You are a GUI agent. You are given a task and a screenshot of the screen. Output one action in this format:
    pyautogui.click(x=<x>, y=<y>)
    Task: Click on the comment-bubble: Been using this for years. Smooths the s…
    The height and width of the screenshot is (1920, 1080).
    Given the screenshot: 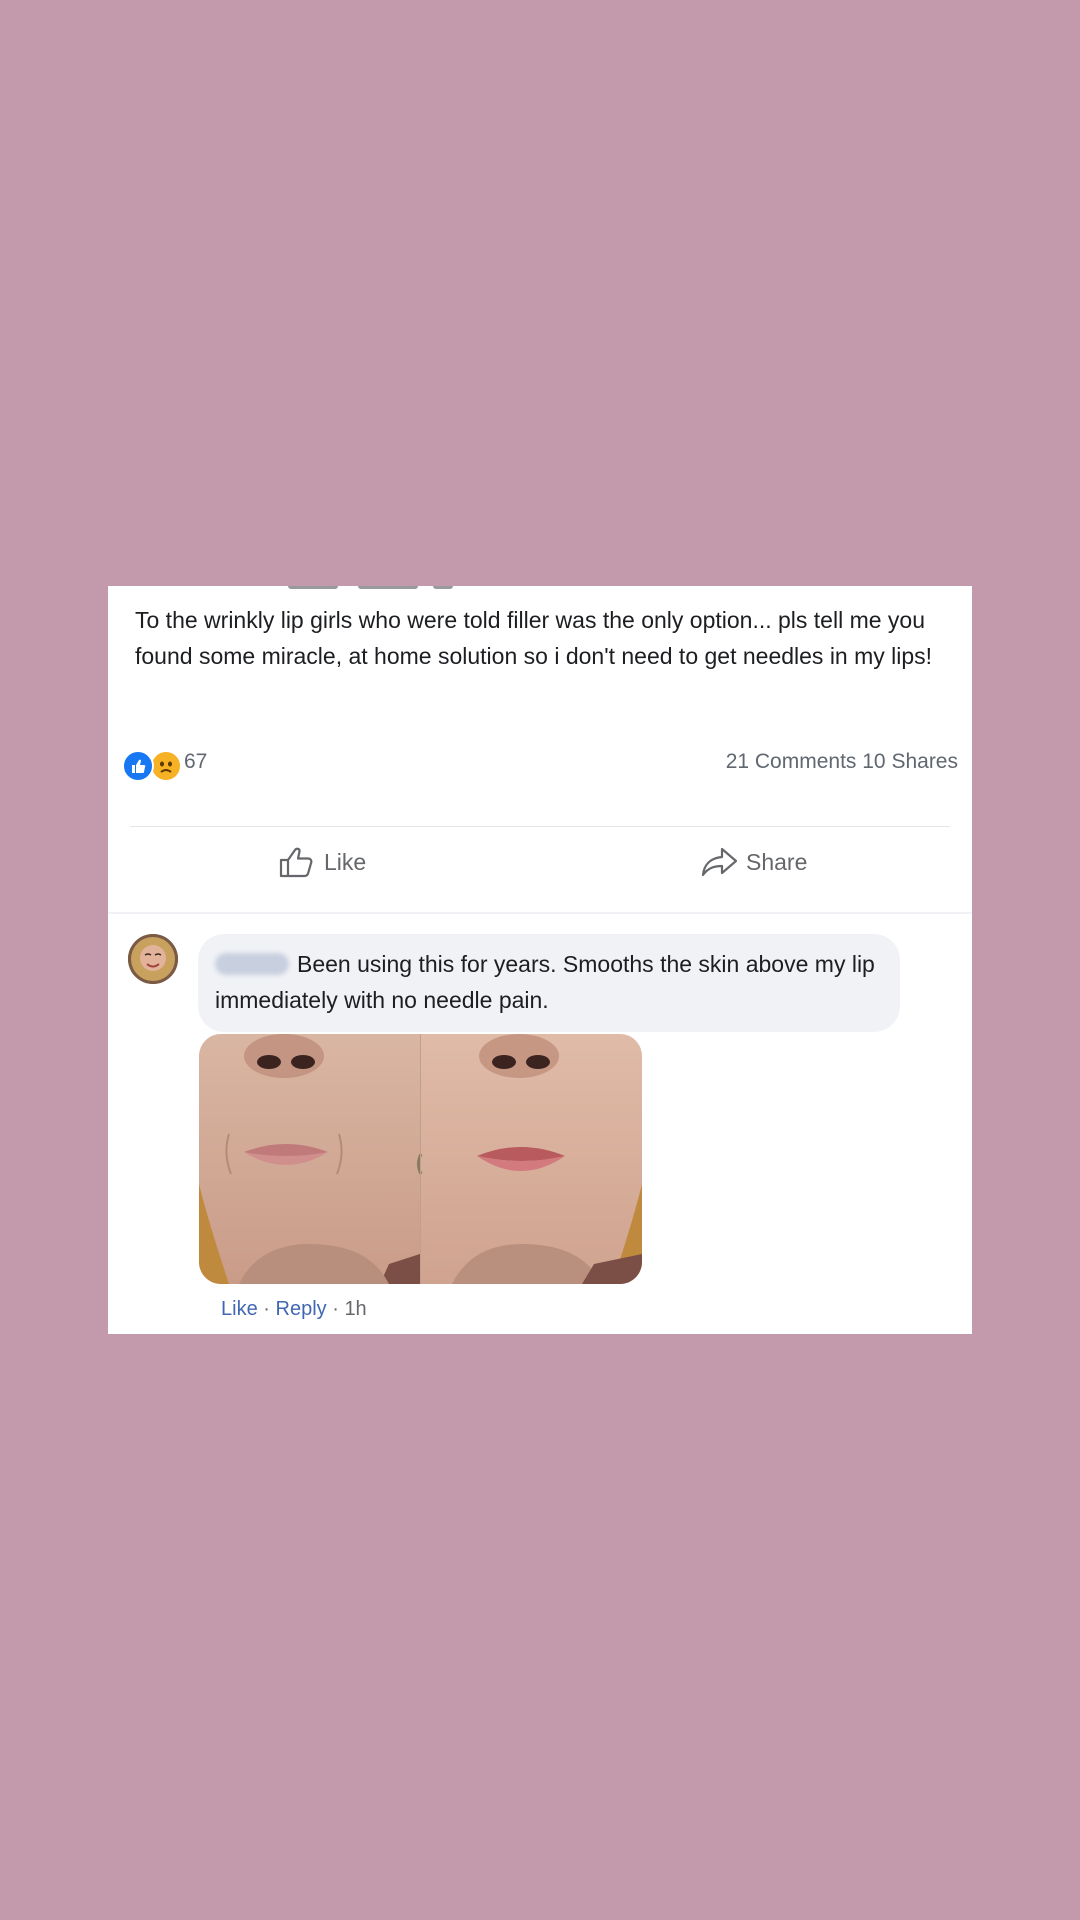 What is the action you would take?
    pyautogui.click(x=549, y=983)
    